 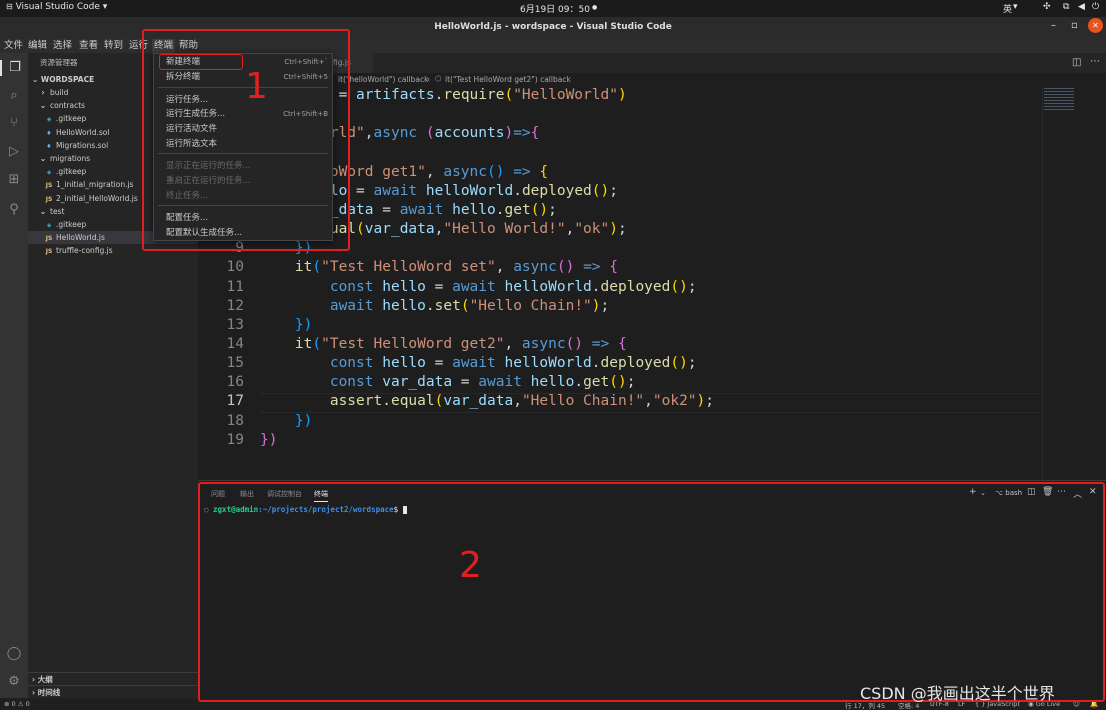 I want to click on accessibility-icon: ✣, so click(x=1047, y=7).